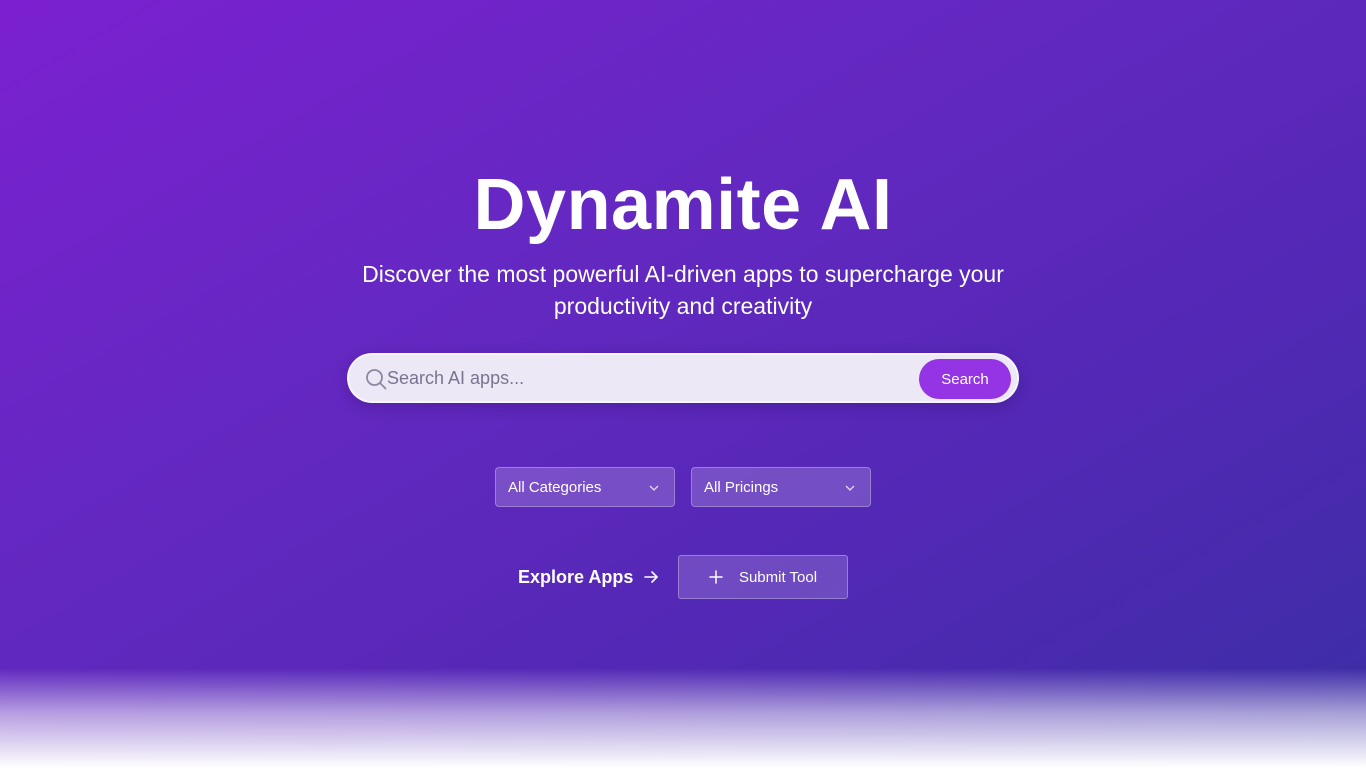  I want to click on submit-tool-label: Submit Tool, so click(778, 577).